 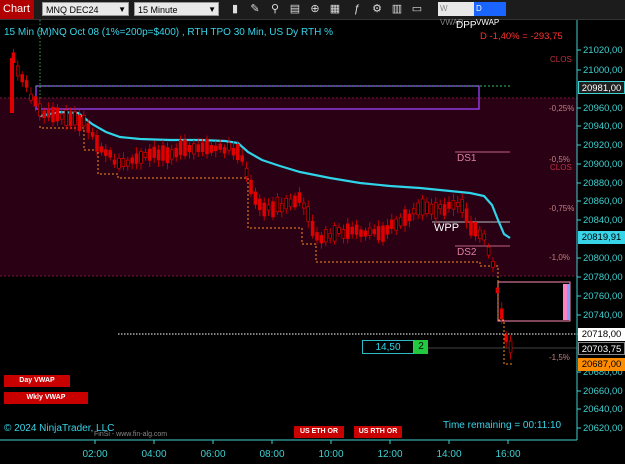 I want to click on price-label-last: 20718,00, so click(x=601, y=334).